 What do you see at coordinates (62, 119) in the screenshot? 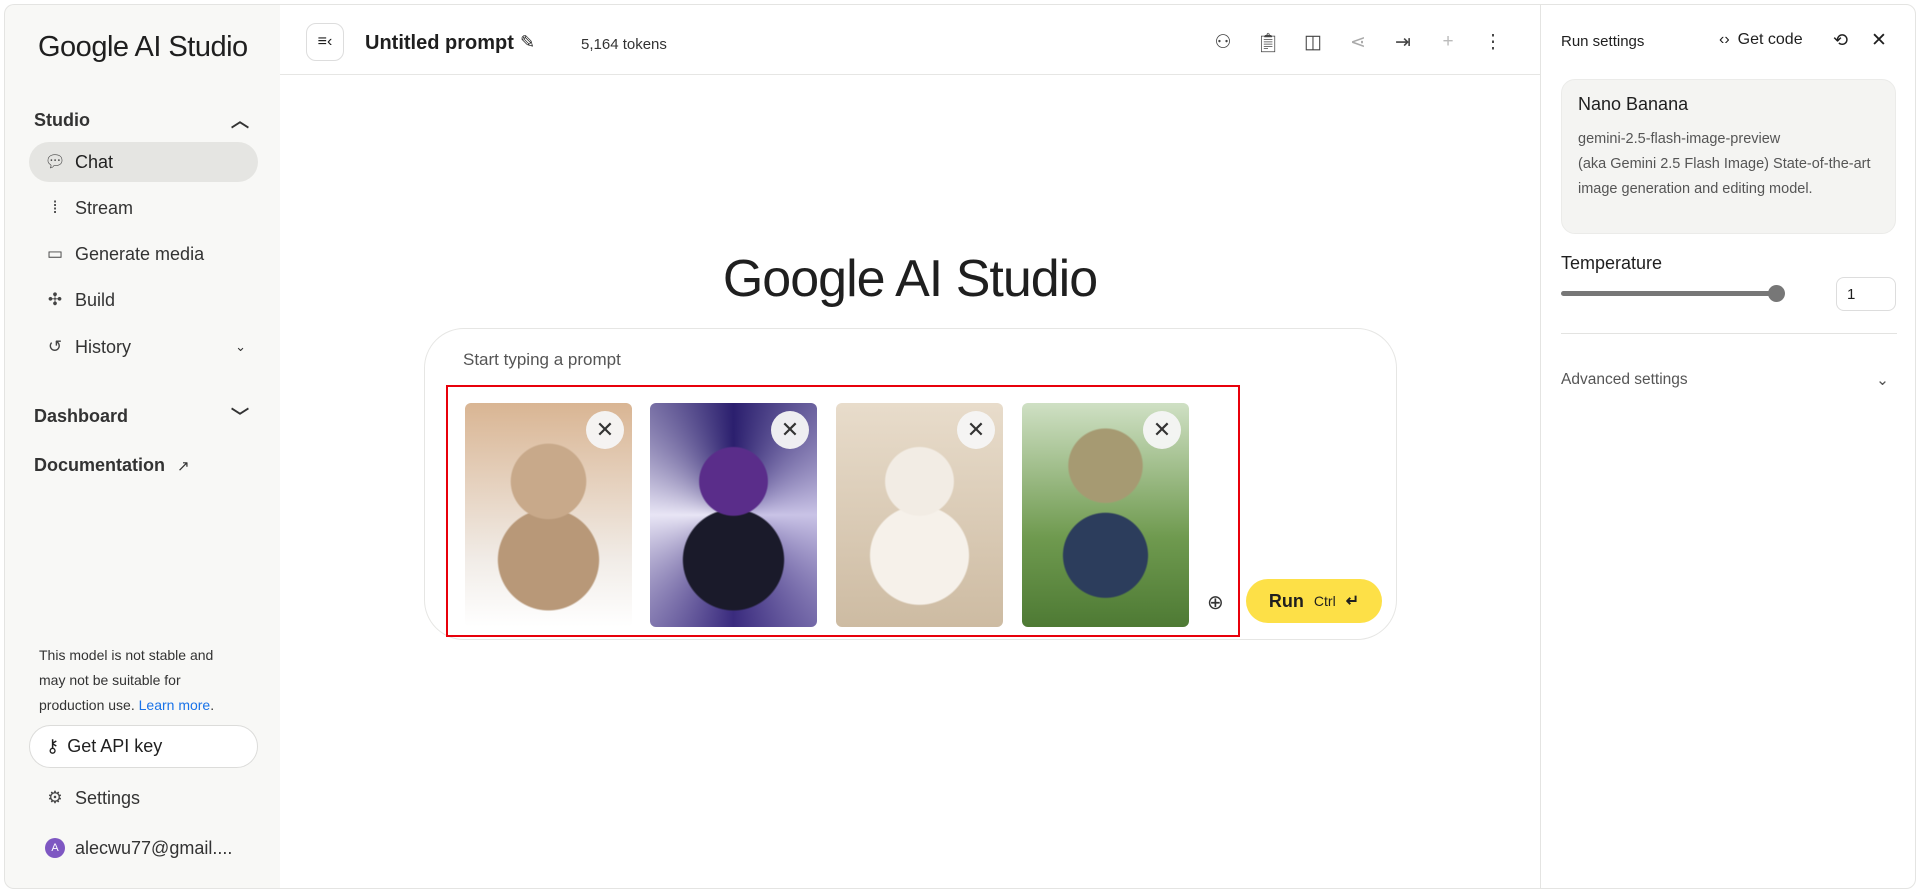
I see `studio-label: Studio` at bounding box center [62, 119].